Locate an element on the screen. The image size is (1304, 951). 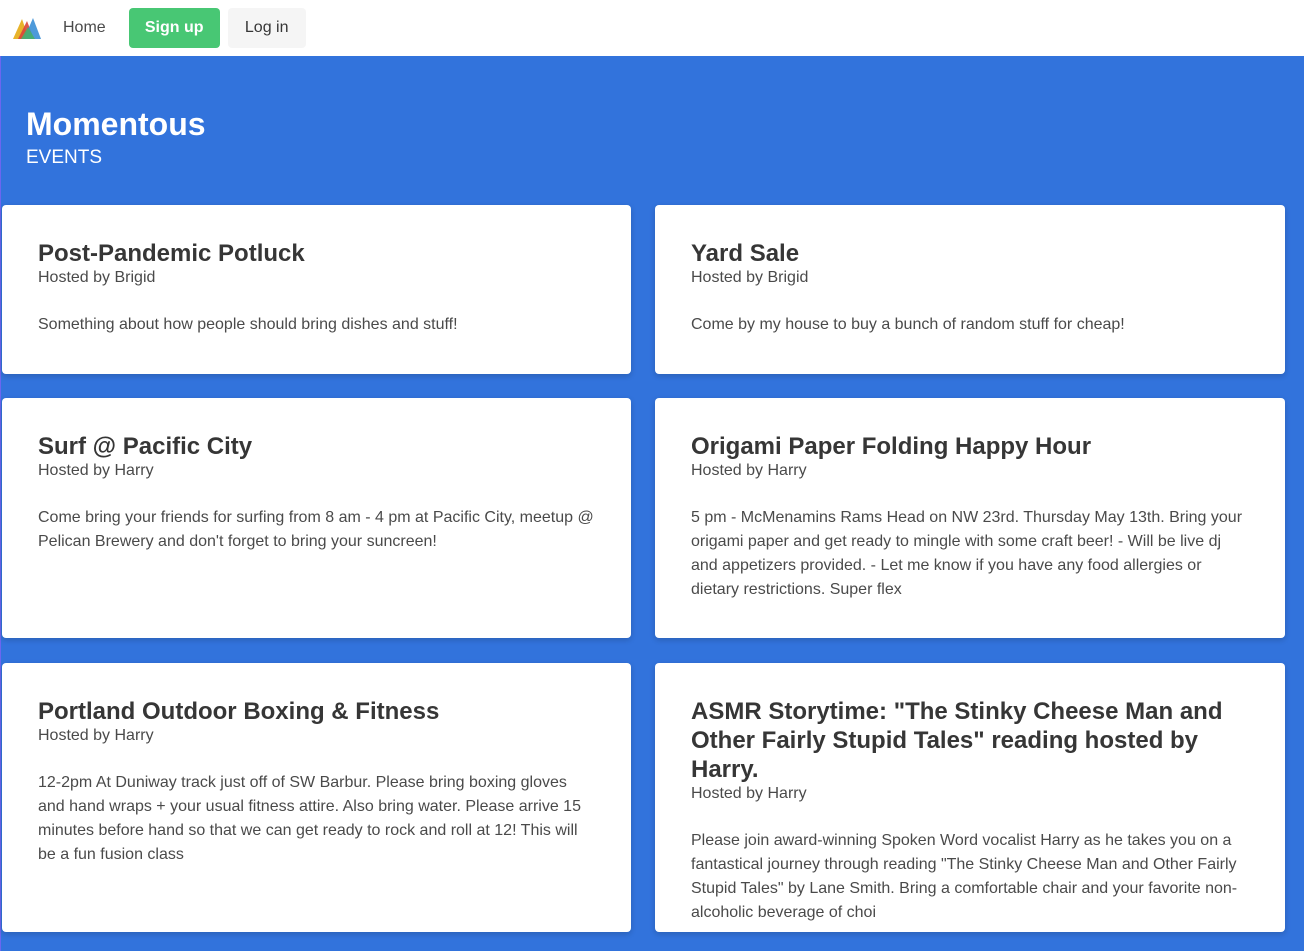
top-navbar: Home Sign up Log in is located at coordinates (652, 28).